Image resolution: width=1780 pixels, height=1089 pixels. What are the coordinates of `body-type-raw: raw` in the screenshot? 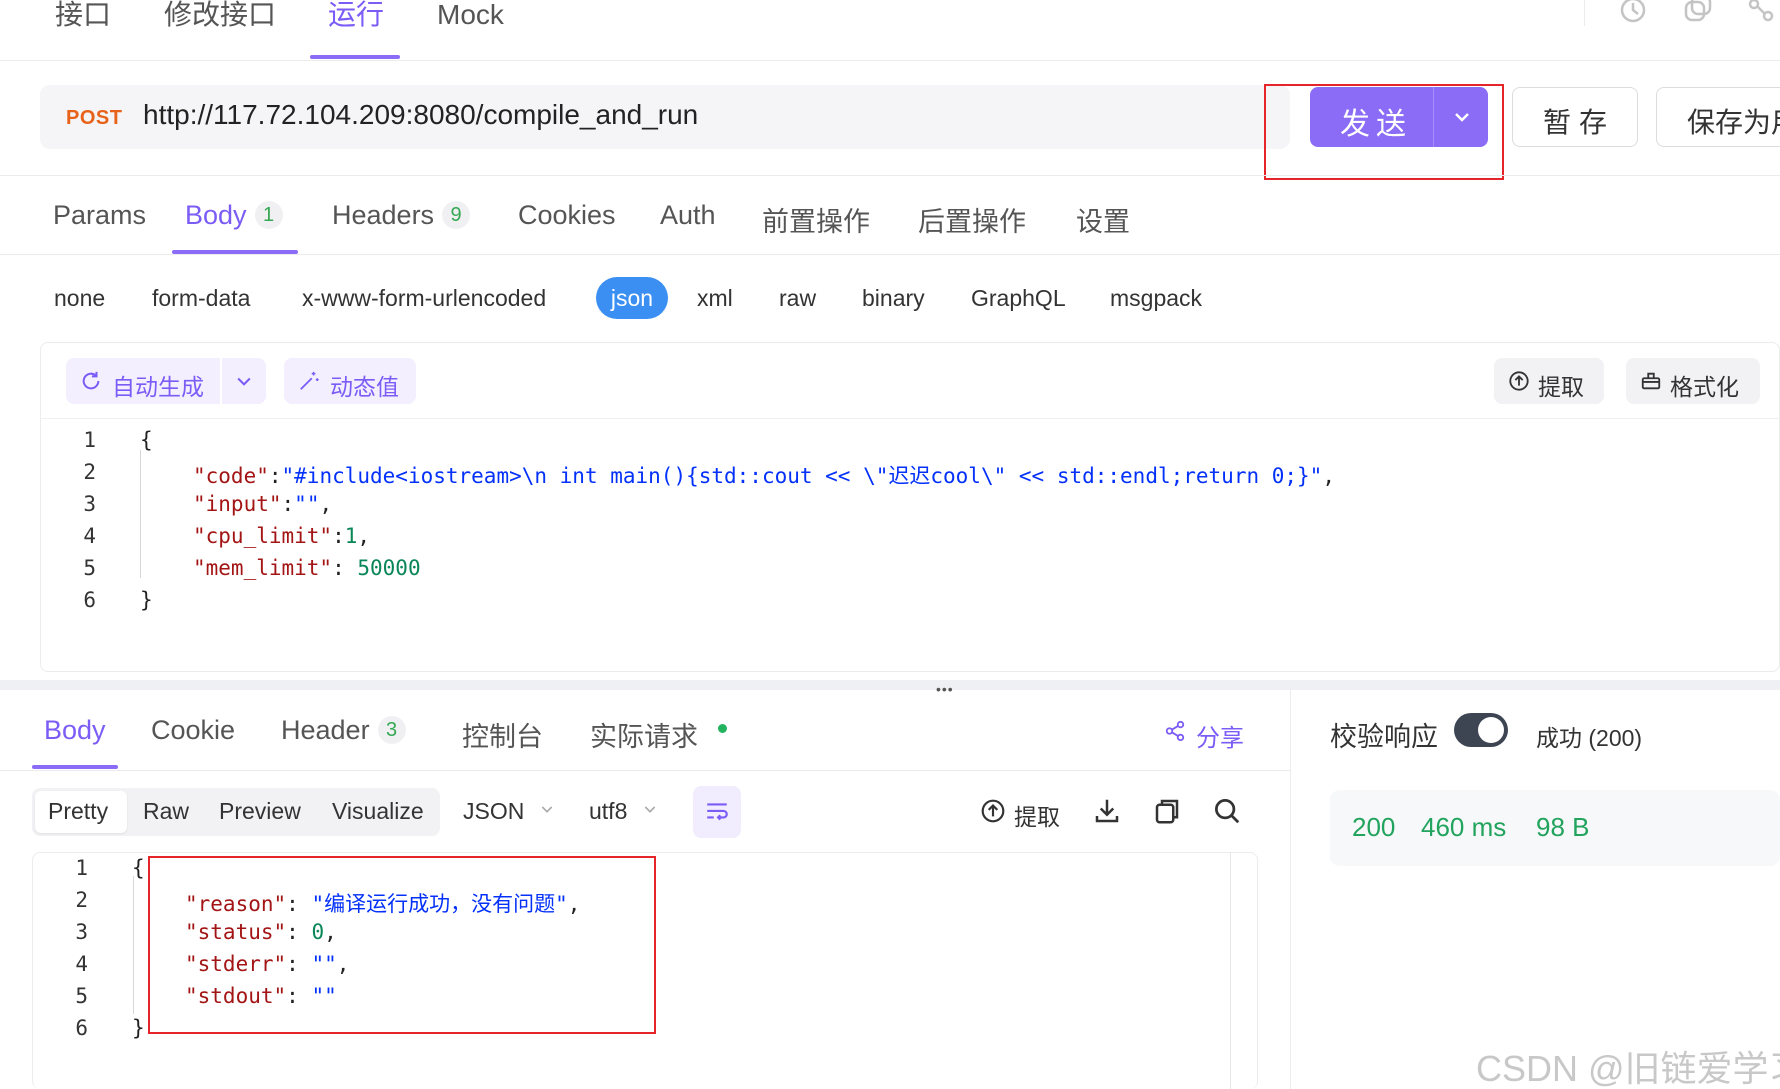 It's located at (797, 298).